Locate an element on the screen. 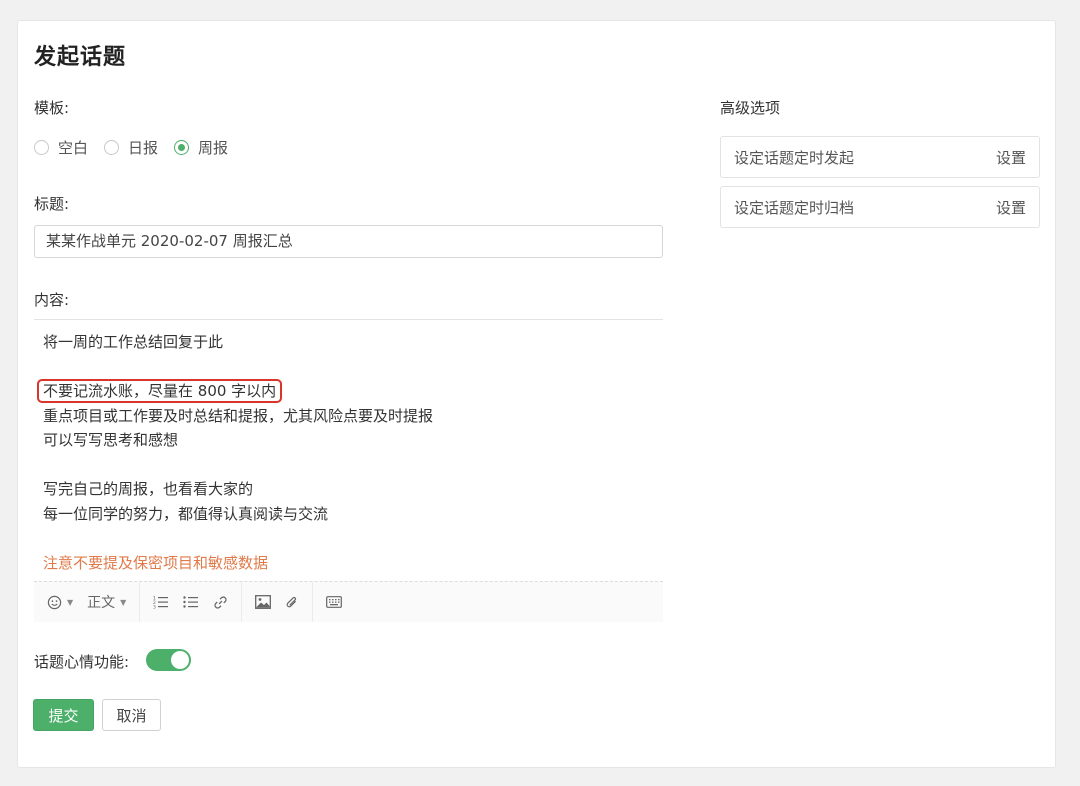 This screenshot has height=786, width=1080. unordered-list-button is located at coordinates (191, 602).